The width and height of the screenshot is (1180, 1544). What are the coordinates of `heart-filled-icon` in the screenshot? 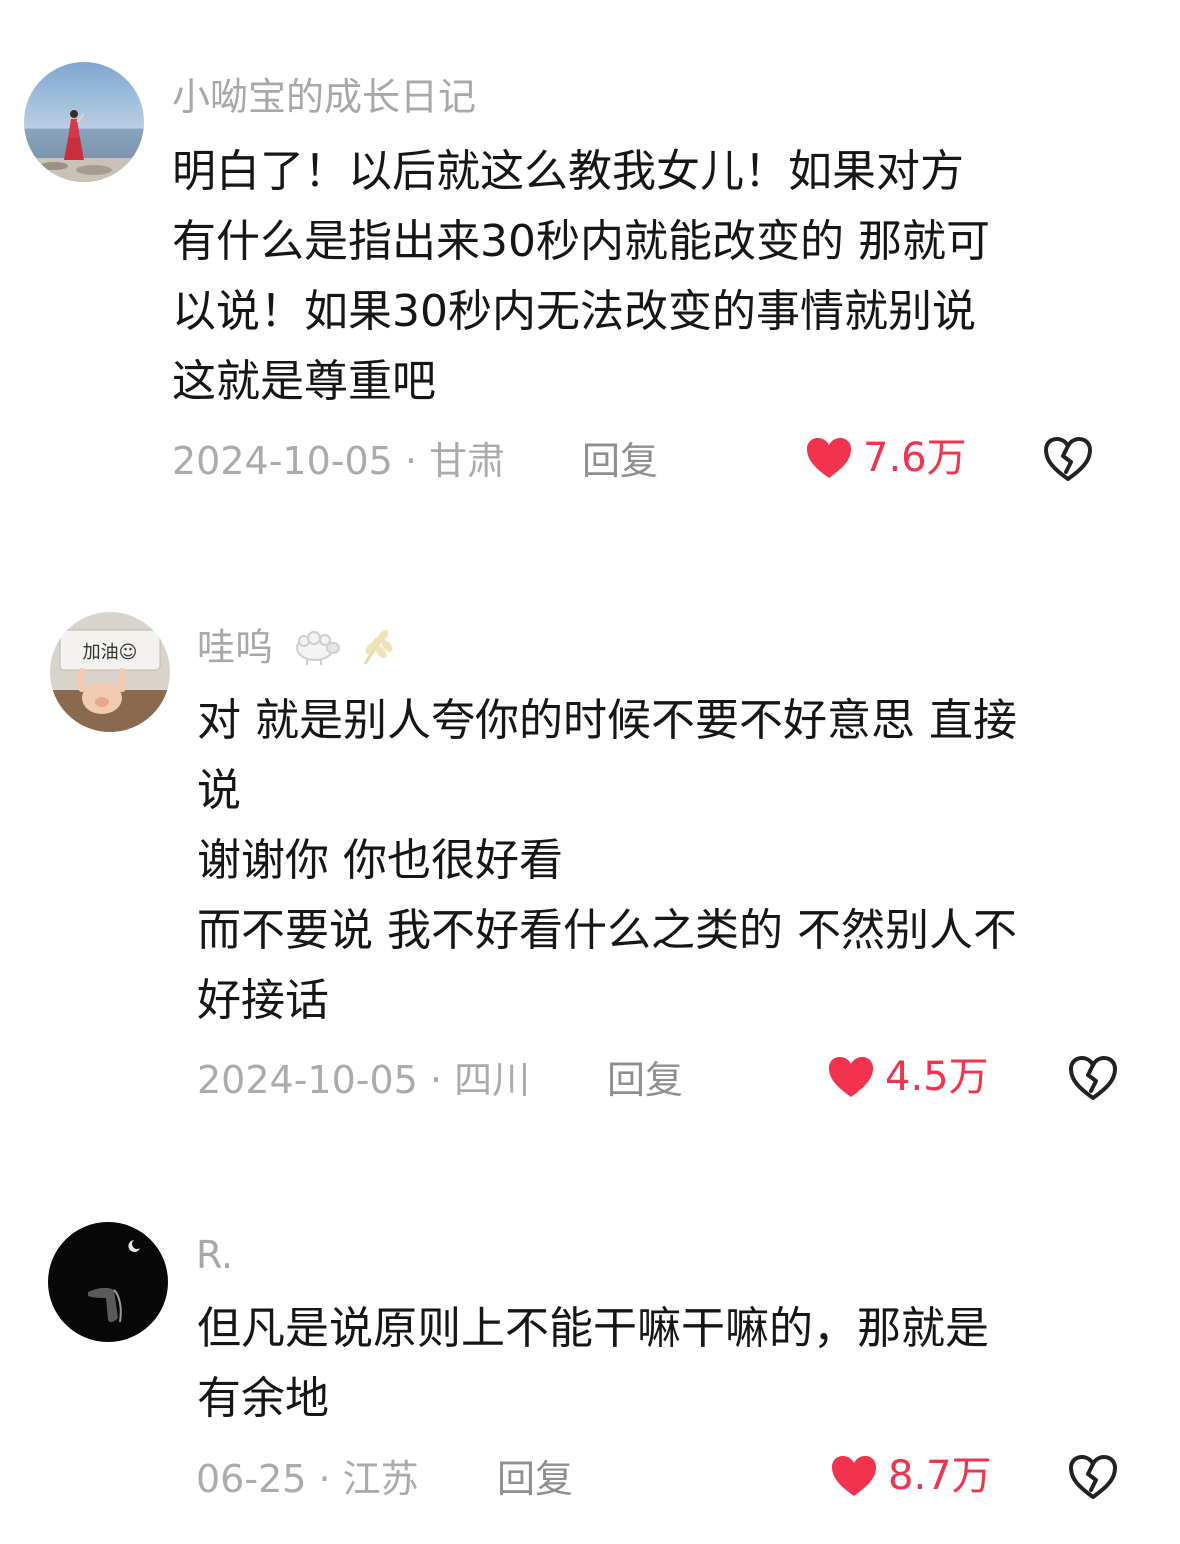 It's located at (854, 1476).